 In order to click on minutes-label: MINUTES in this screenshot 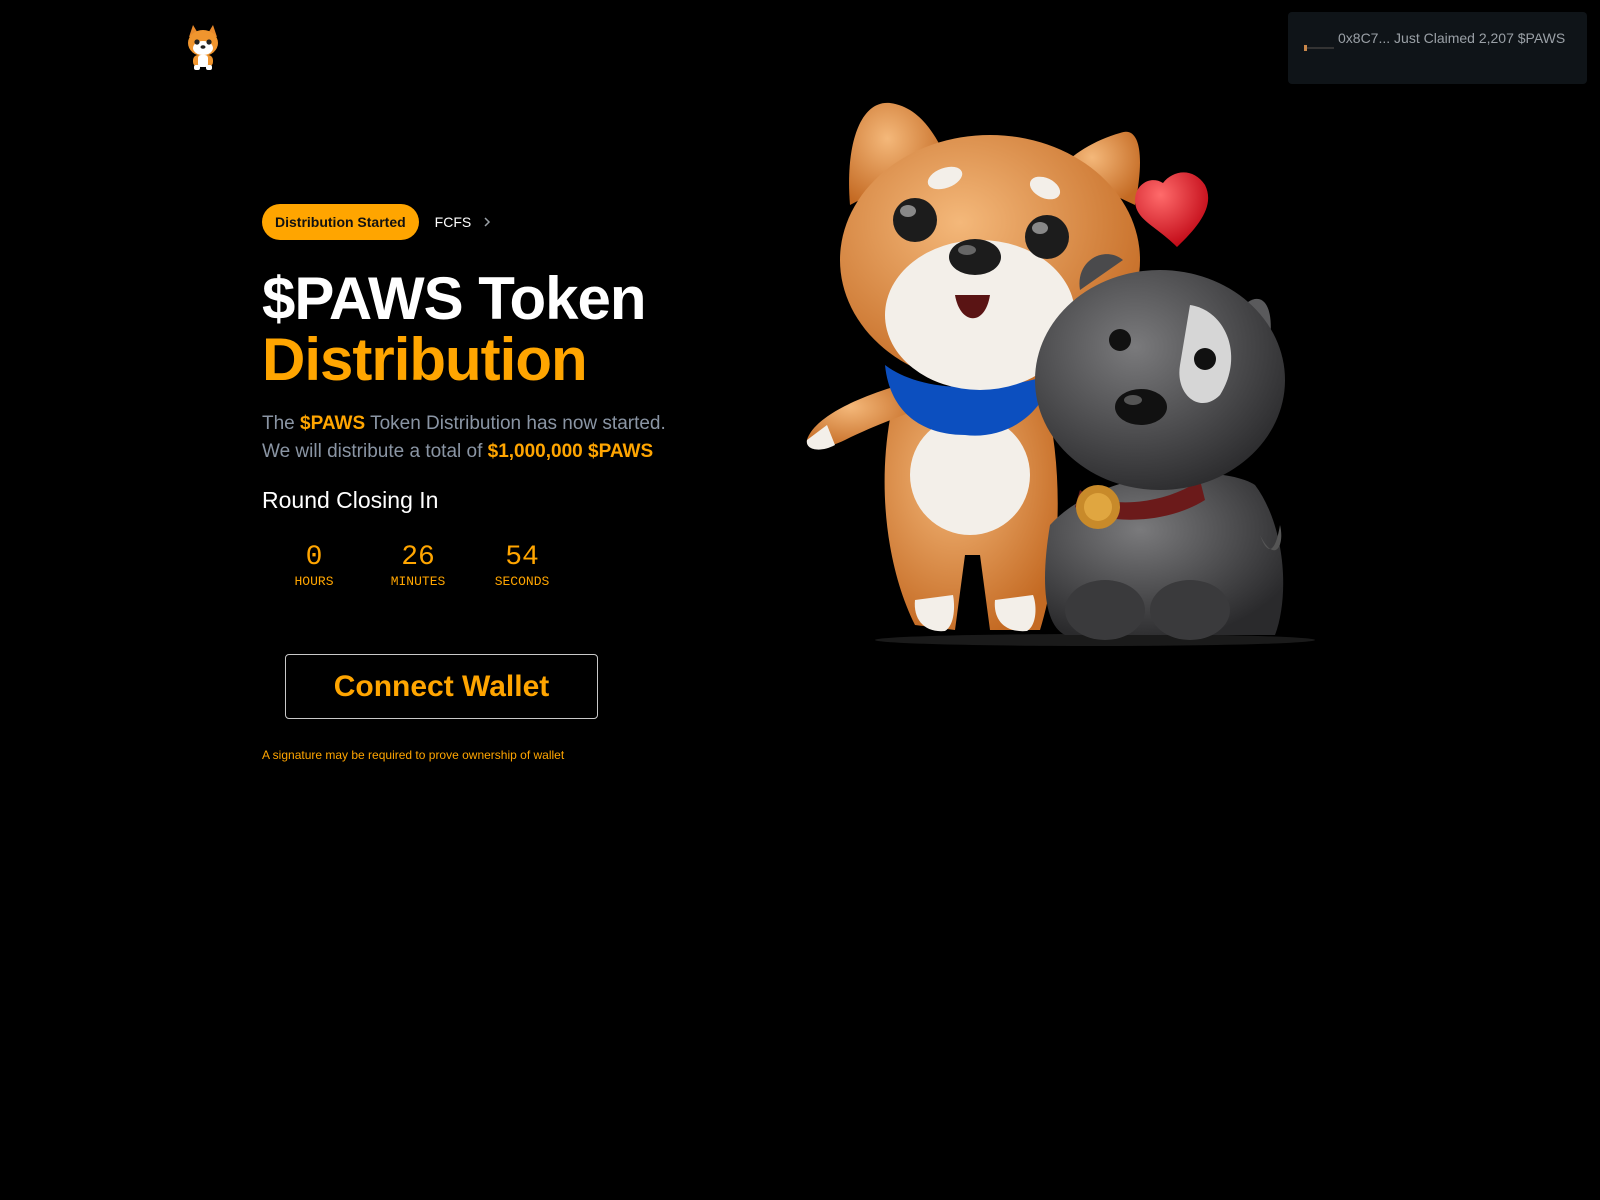, I will do `click(418, 581)`.